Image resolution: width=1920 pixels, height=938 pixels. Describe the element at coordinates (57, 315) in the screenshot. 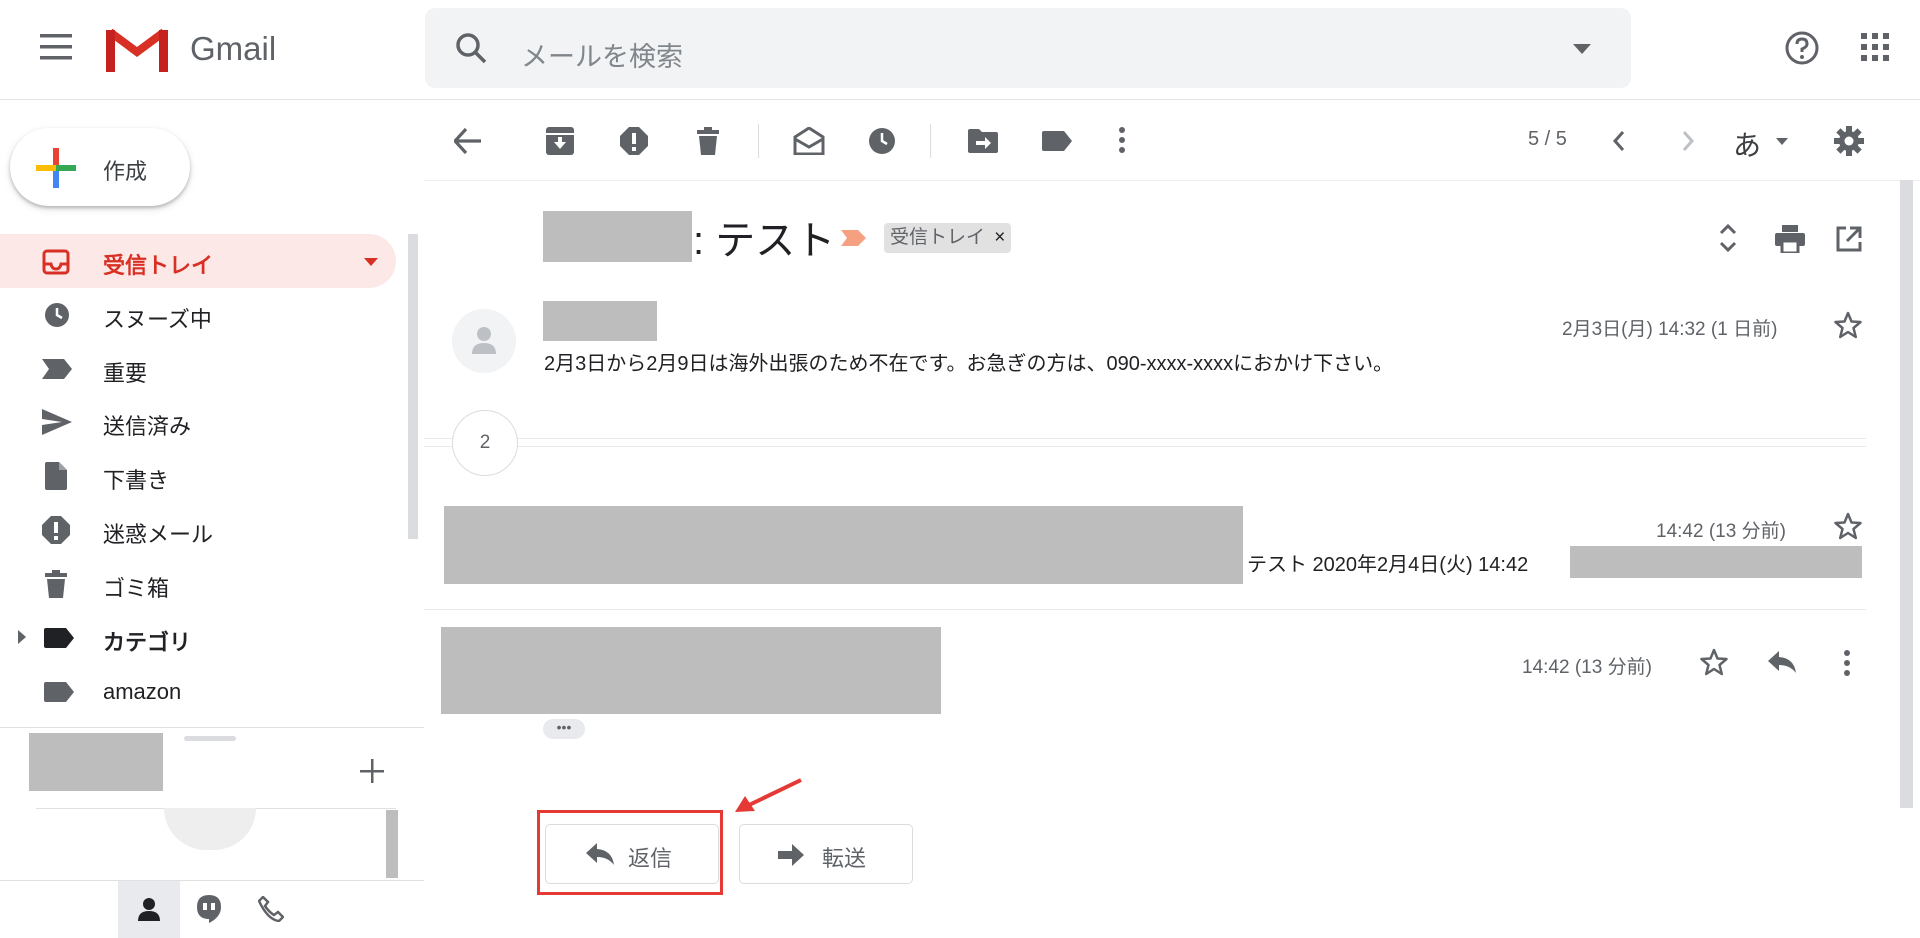

I see `clock-icon` at that location.